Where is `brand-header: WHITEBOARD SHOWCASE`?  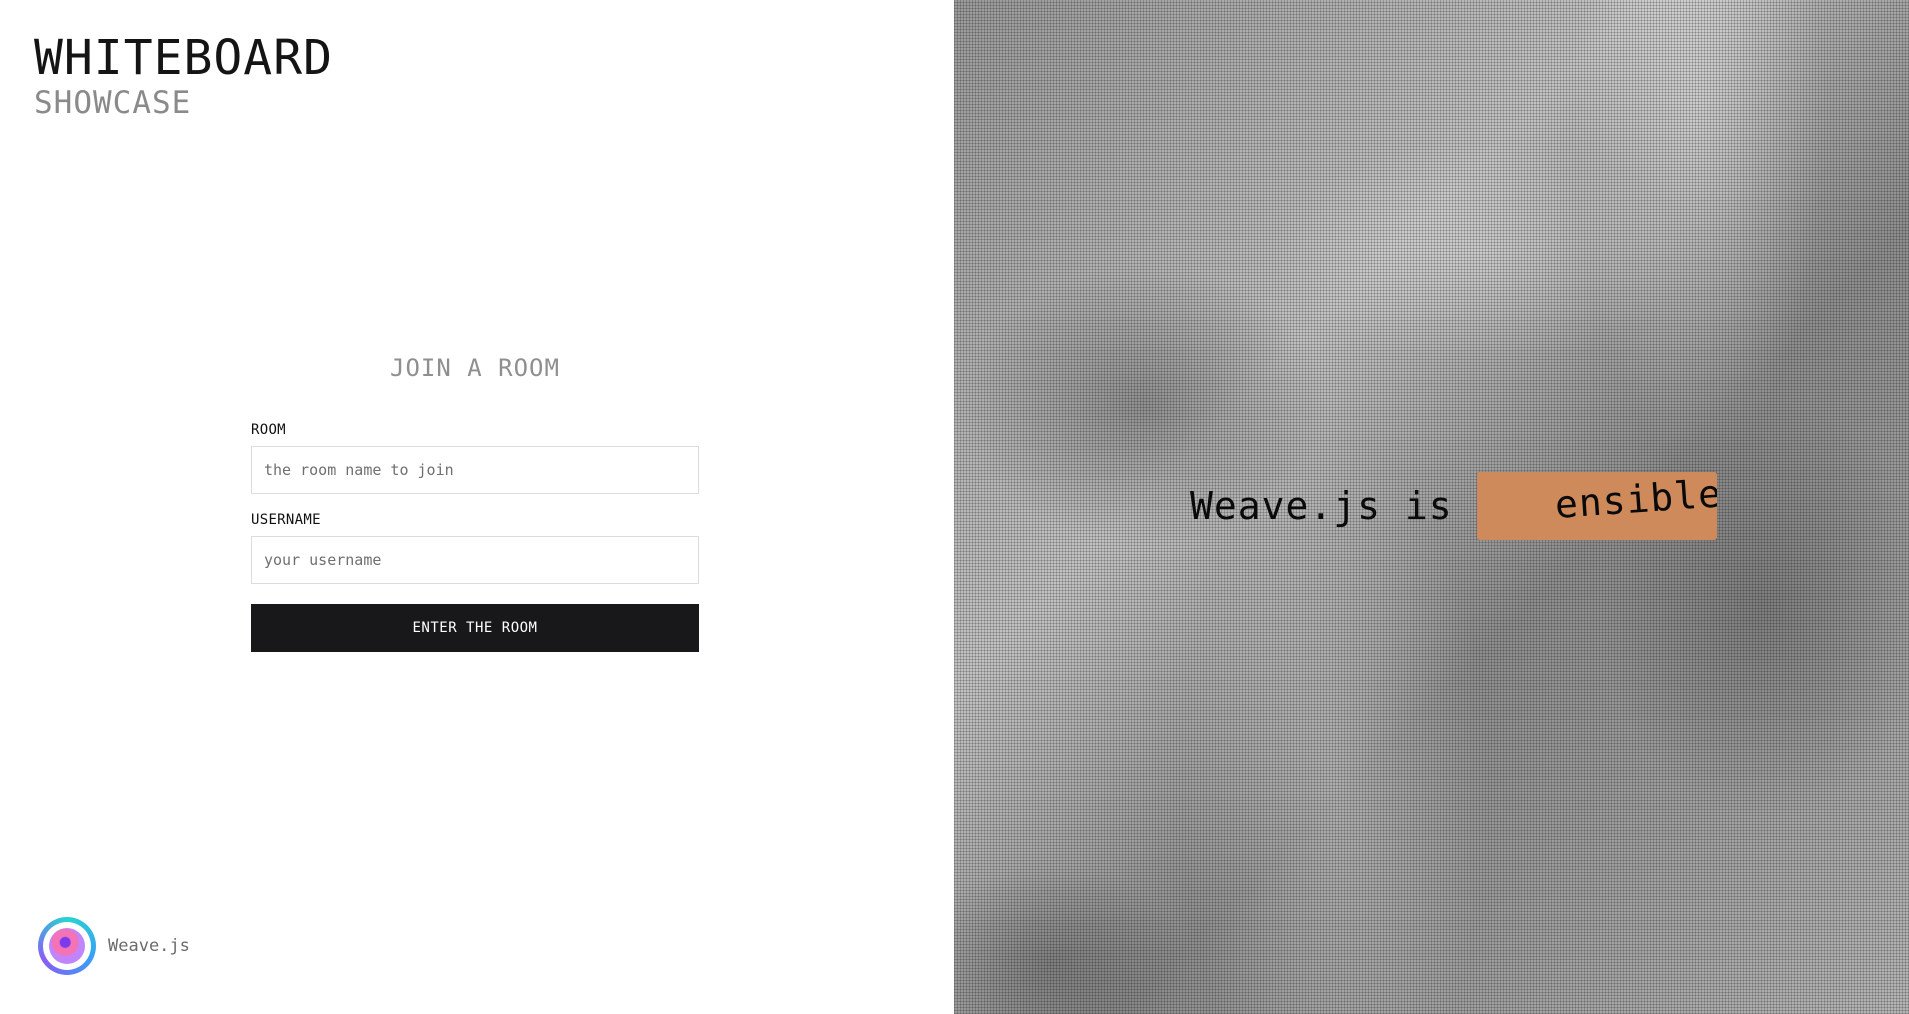
brand-header: WHITEBOARD SHOWCASE is located at coordinates (183, 75).